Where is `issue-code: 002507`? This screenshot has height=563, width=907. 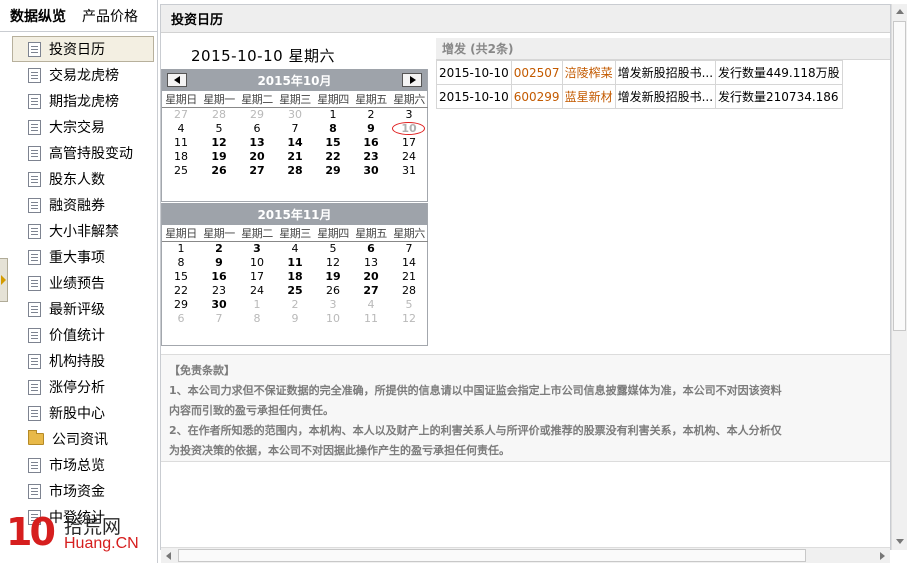 issue-code: 002507 is located at coordinates (536, 72).